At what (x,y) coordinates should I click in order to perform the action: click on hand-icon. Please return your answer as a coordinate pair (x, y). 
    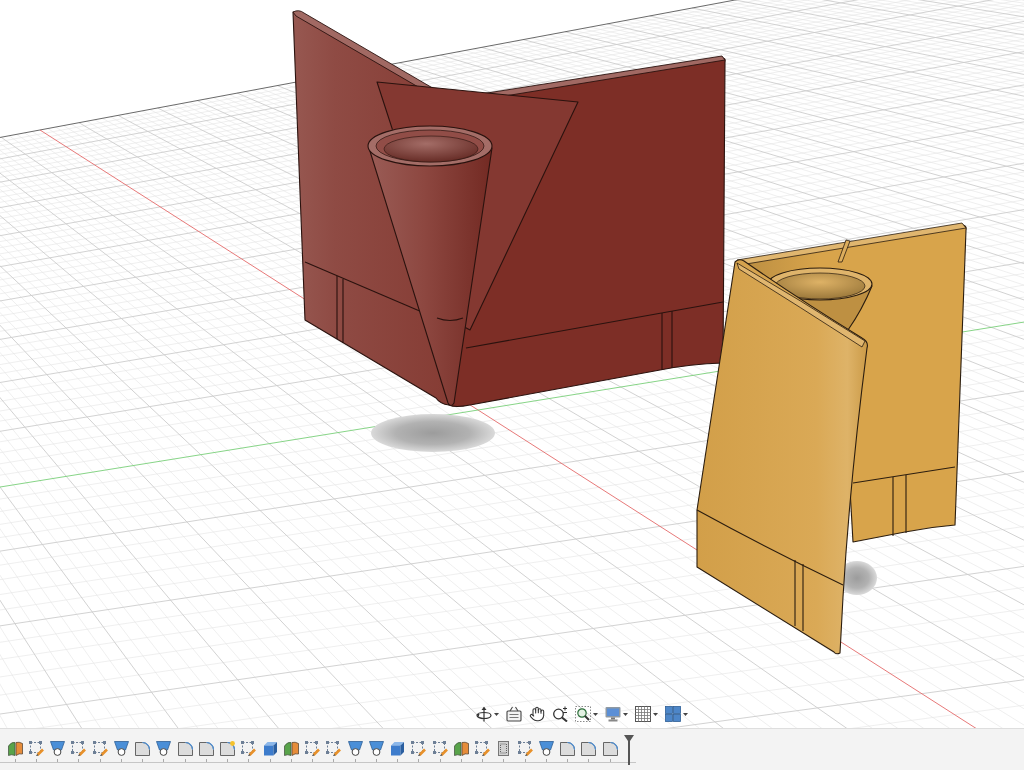
    Looking at the image, I should click on (537, 714).